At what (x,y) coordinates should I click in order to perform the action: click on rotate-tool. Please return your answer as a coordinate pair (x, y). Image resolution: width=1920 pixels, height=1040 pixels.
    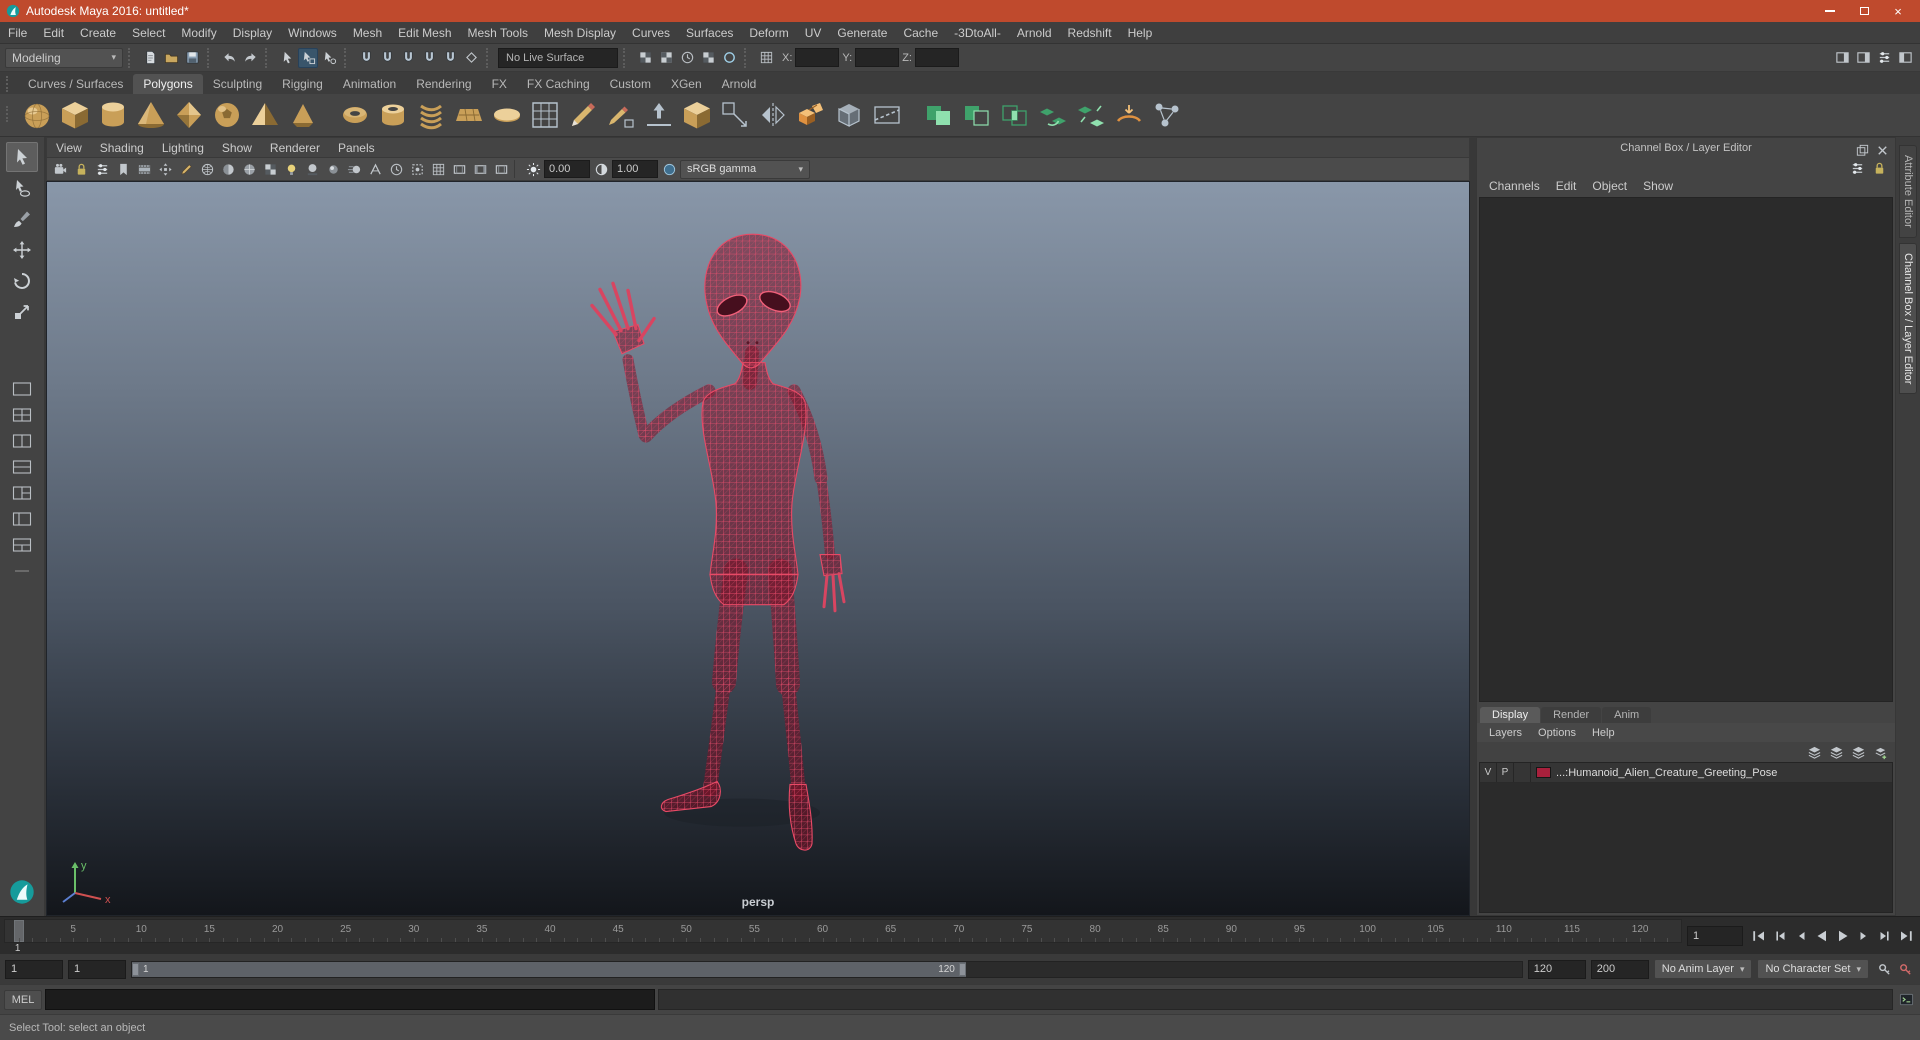
    Looking at the image, I should click on (22, 281).